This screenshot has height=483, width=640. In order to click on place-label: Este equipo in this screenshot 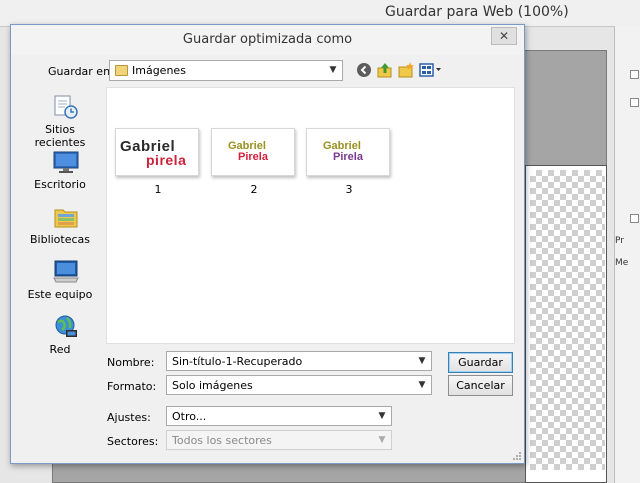, I will do `click(60, 294)`.